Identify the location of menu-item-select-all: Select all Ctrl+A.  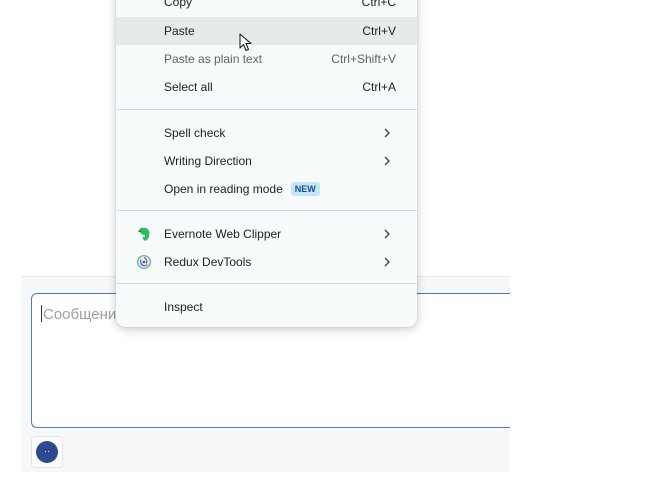
(266, 87).